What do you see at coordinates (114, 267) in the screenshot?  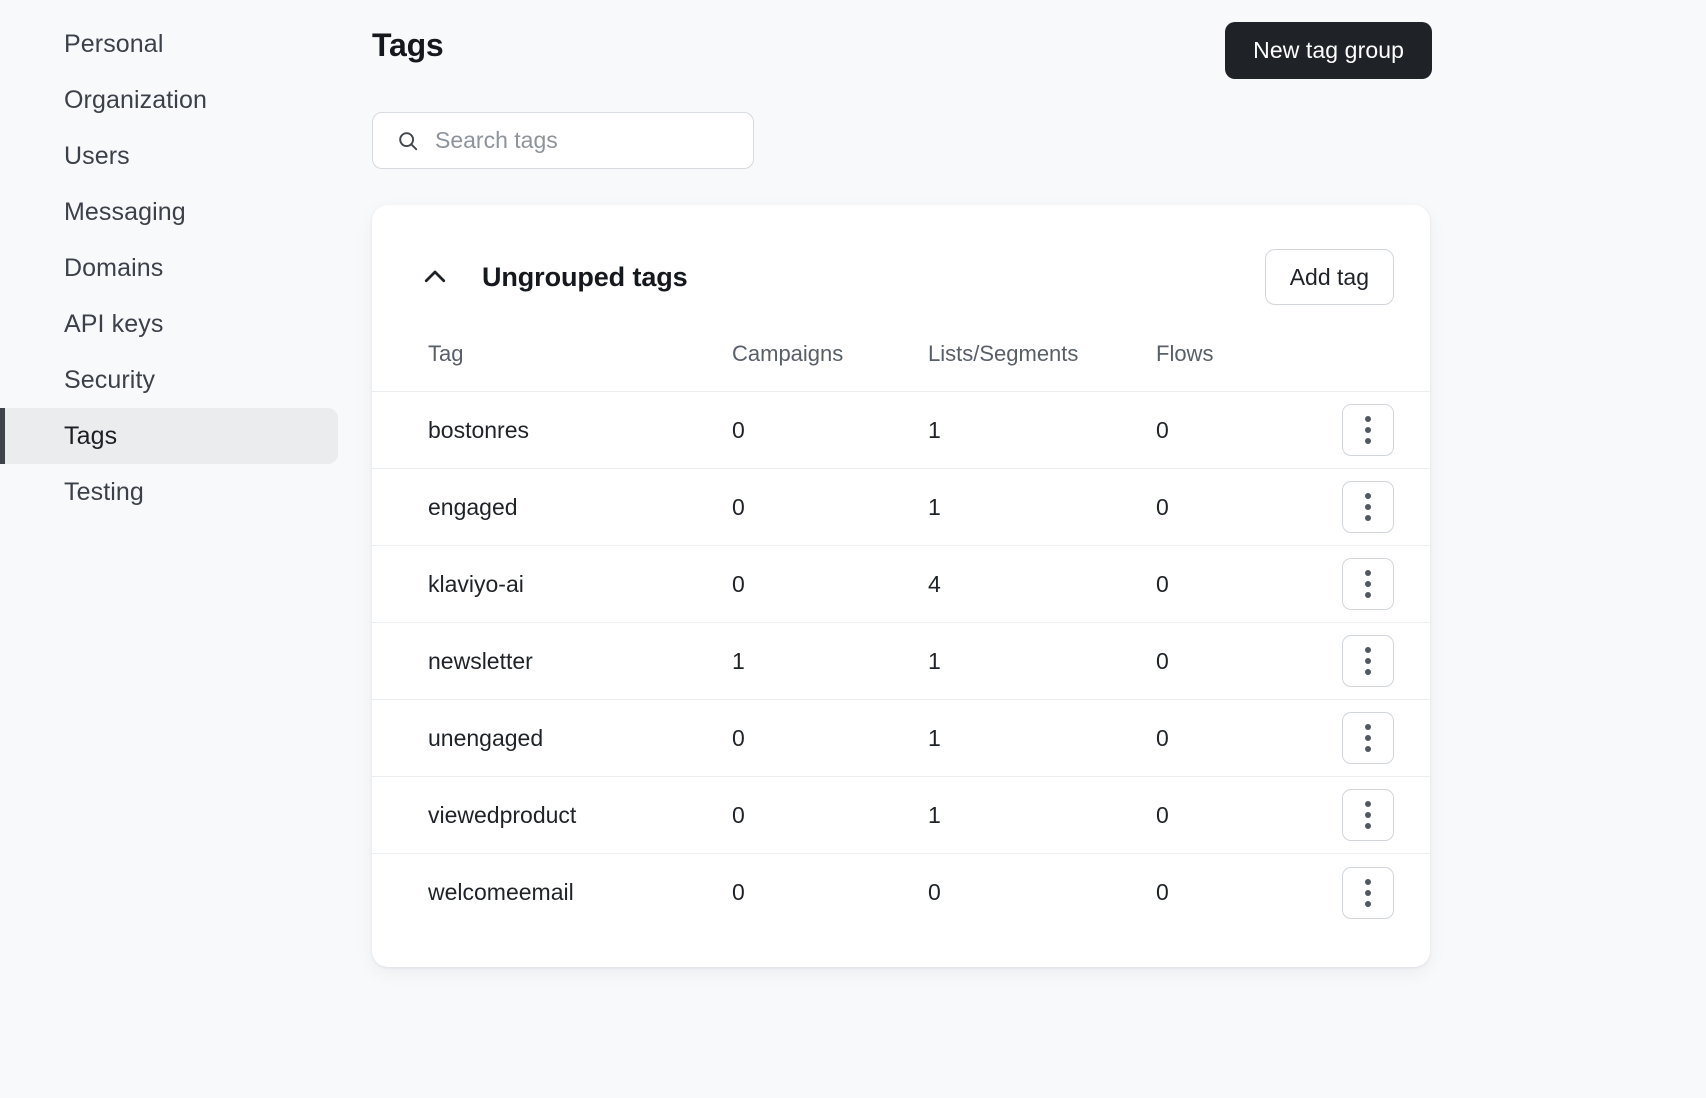 I see `sidebar-item-label: Domains` at bounding box center [114, 267].